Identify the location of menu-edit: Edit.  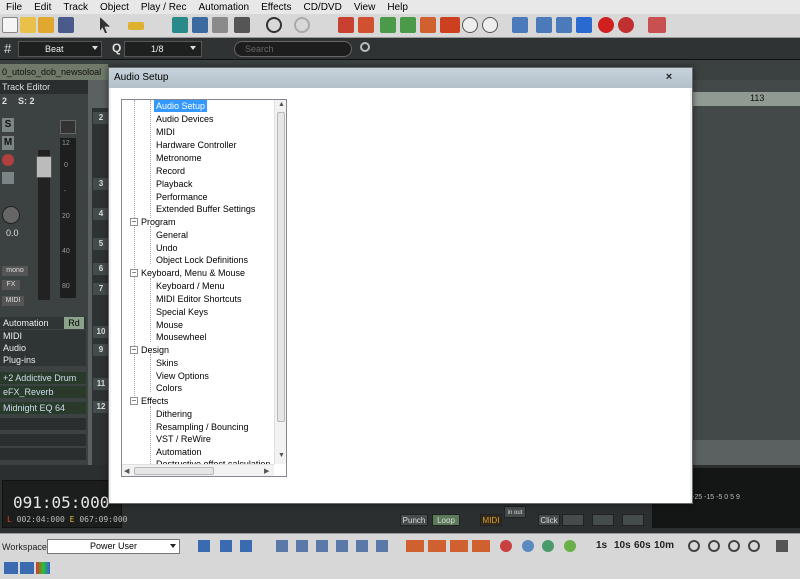
(42, 7).